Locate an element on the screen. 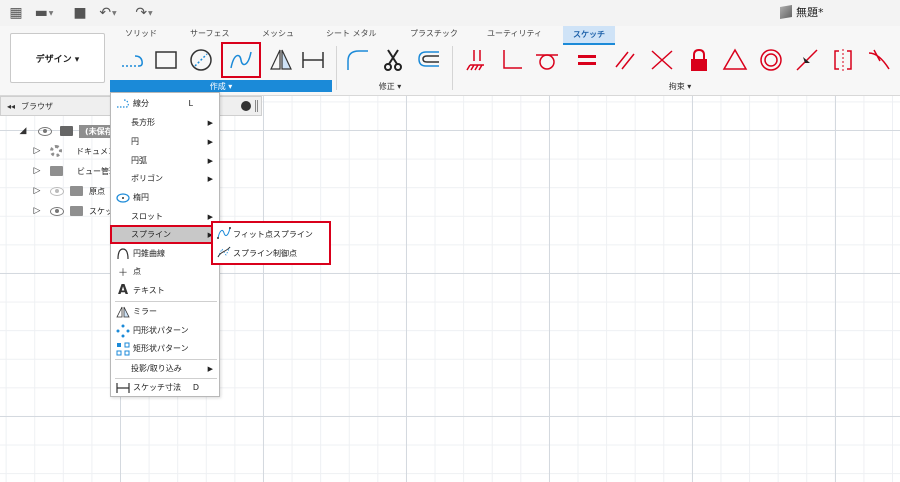 The height and width of the screenshot is (482, 900). submenu-item-label: スプライン制御点 is located at coordinates (265, 253).